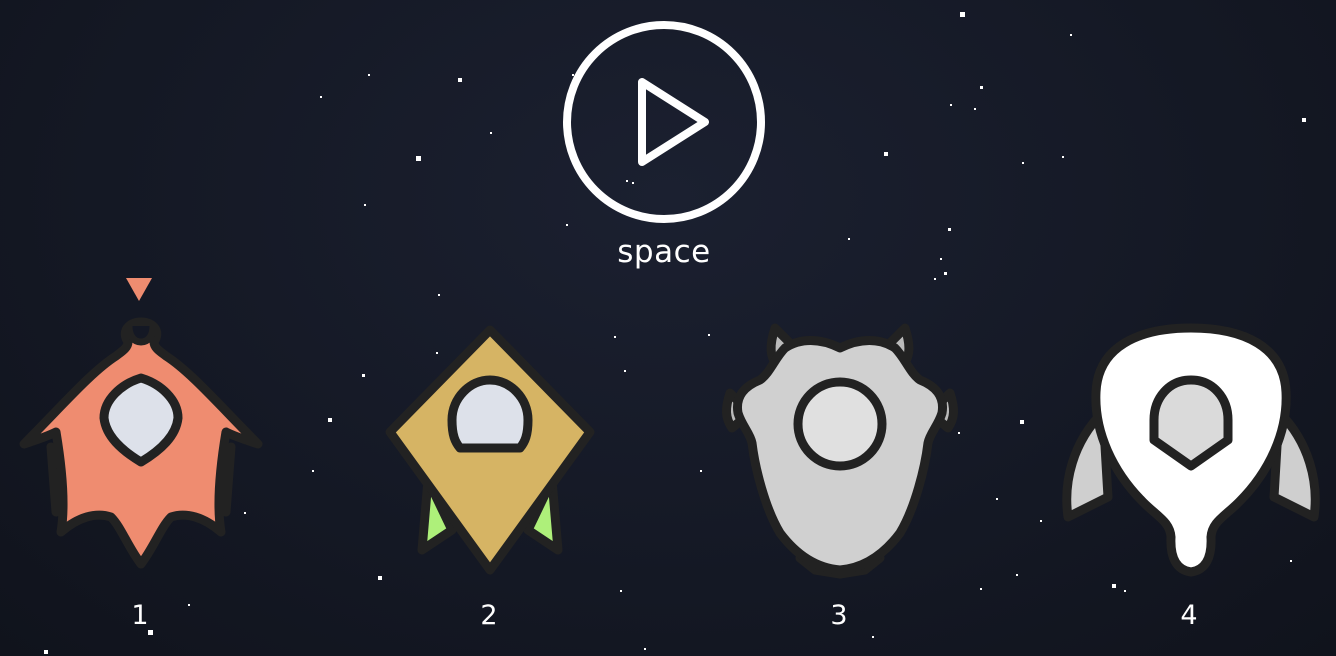 This screenshot has height=656, width=1336. I want to click on ship-2-icon, so click(490, 450).